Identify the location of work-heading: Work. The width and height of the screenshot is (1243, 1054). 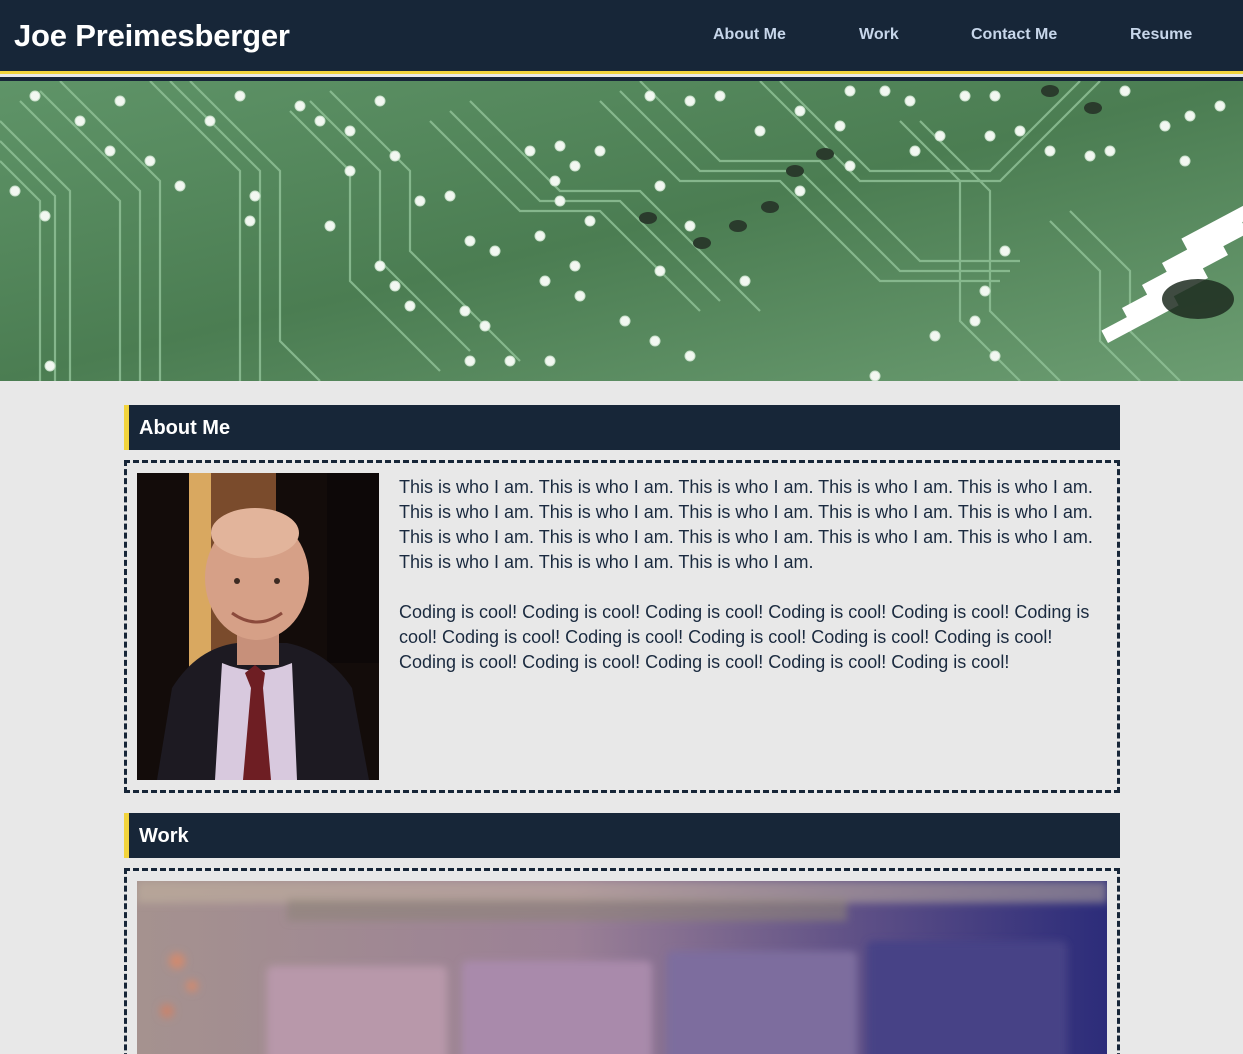
(164, 836).